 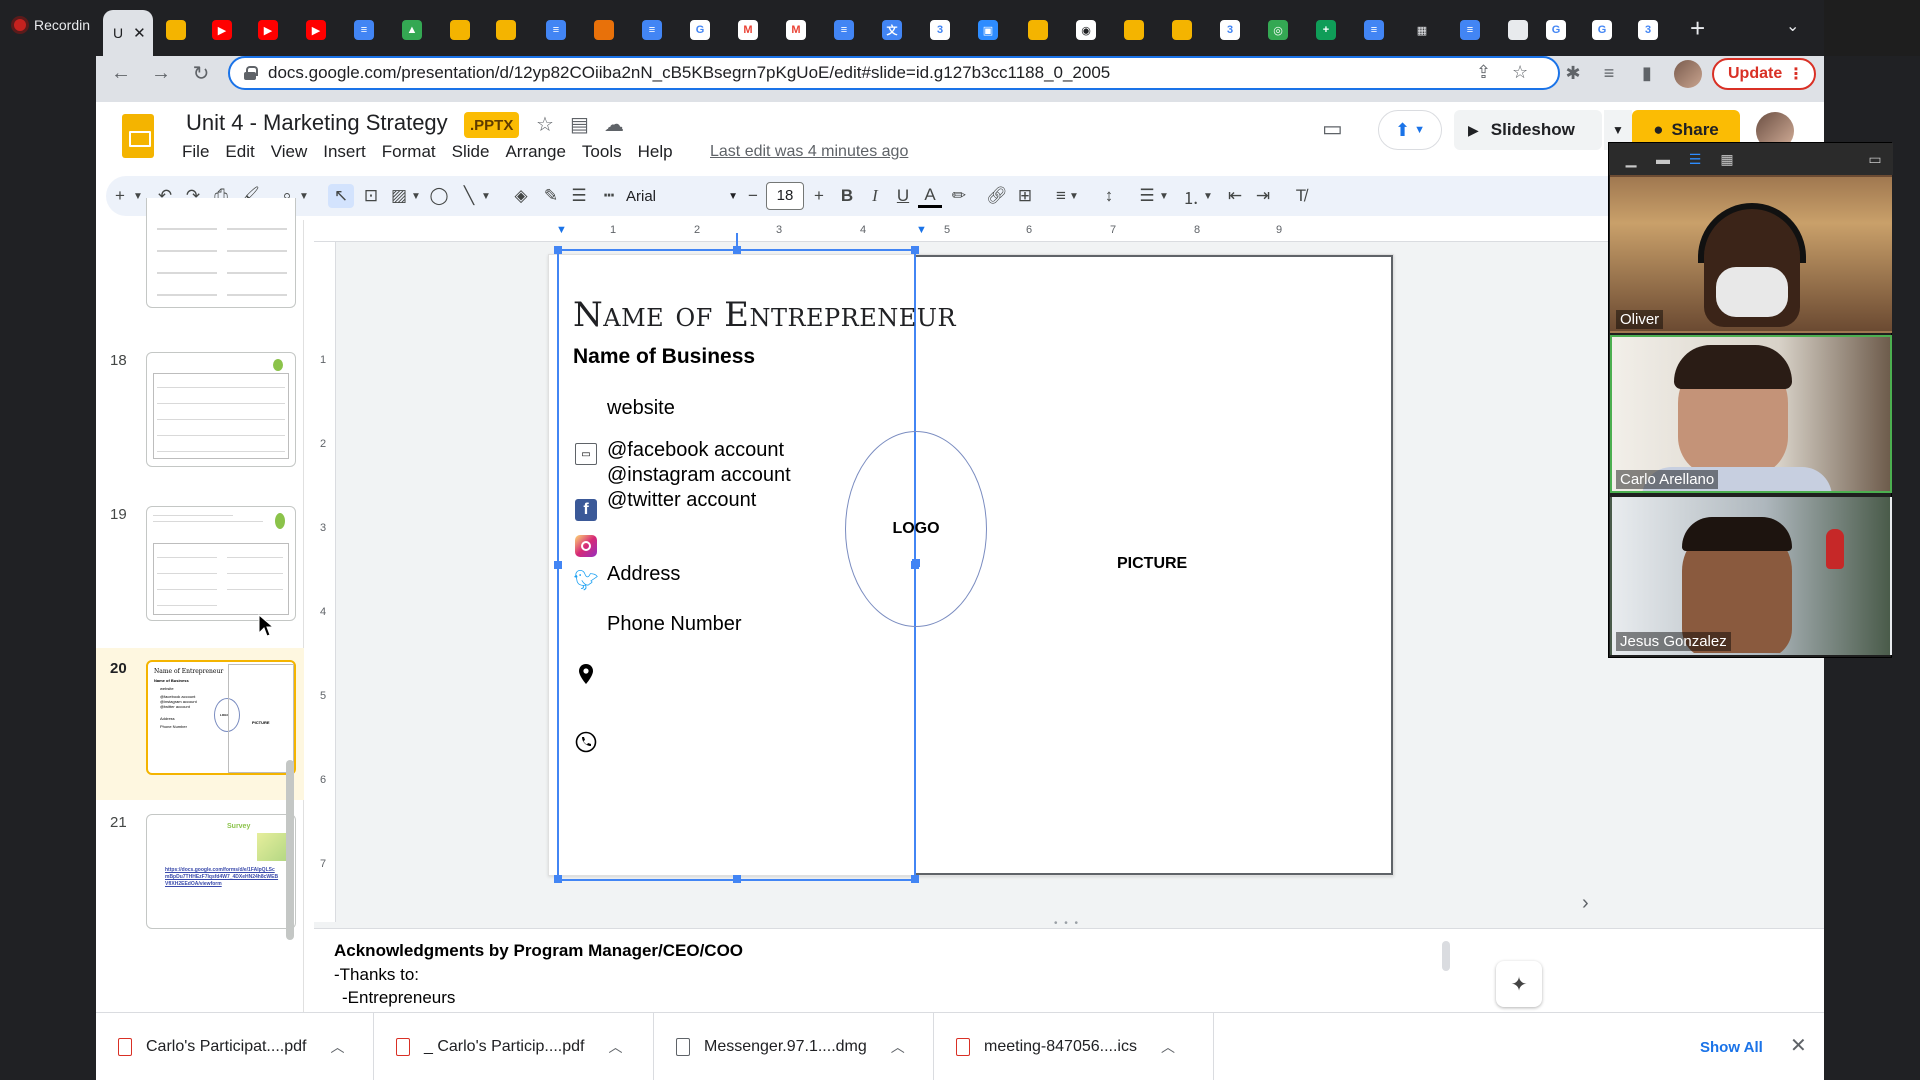 I want to click on reload-button: ↻, so click(x=201, y=73).